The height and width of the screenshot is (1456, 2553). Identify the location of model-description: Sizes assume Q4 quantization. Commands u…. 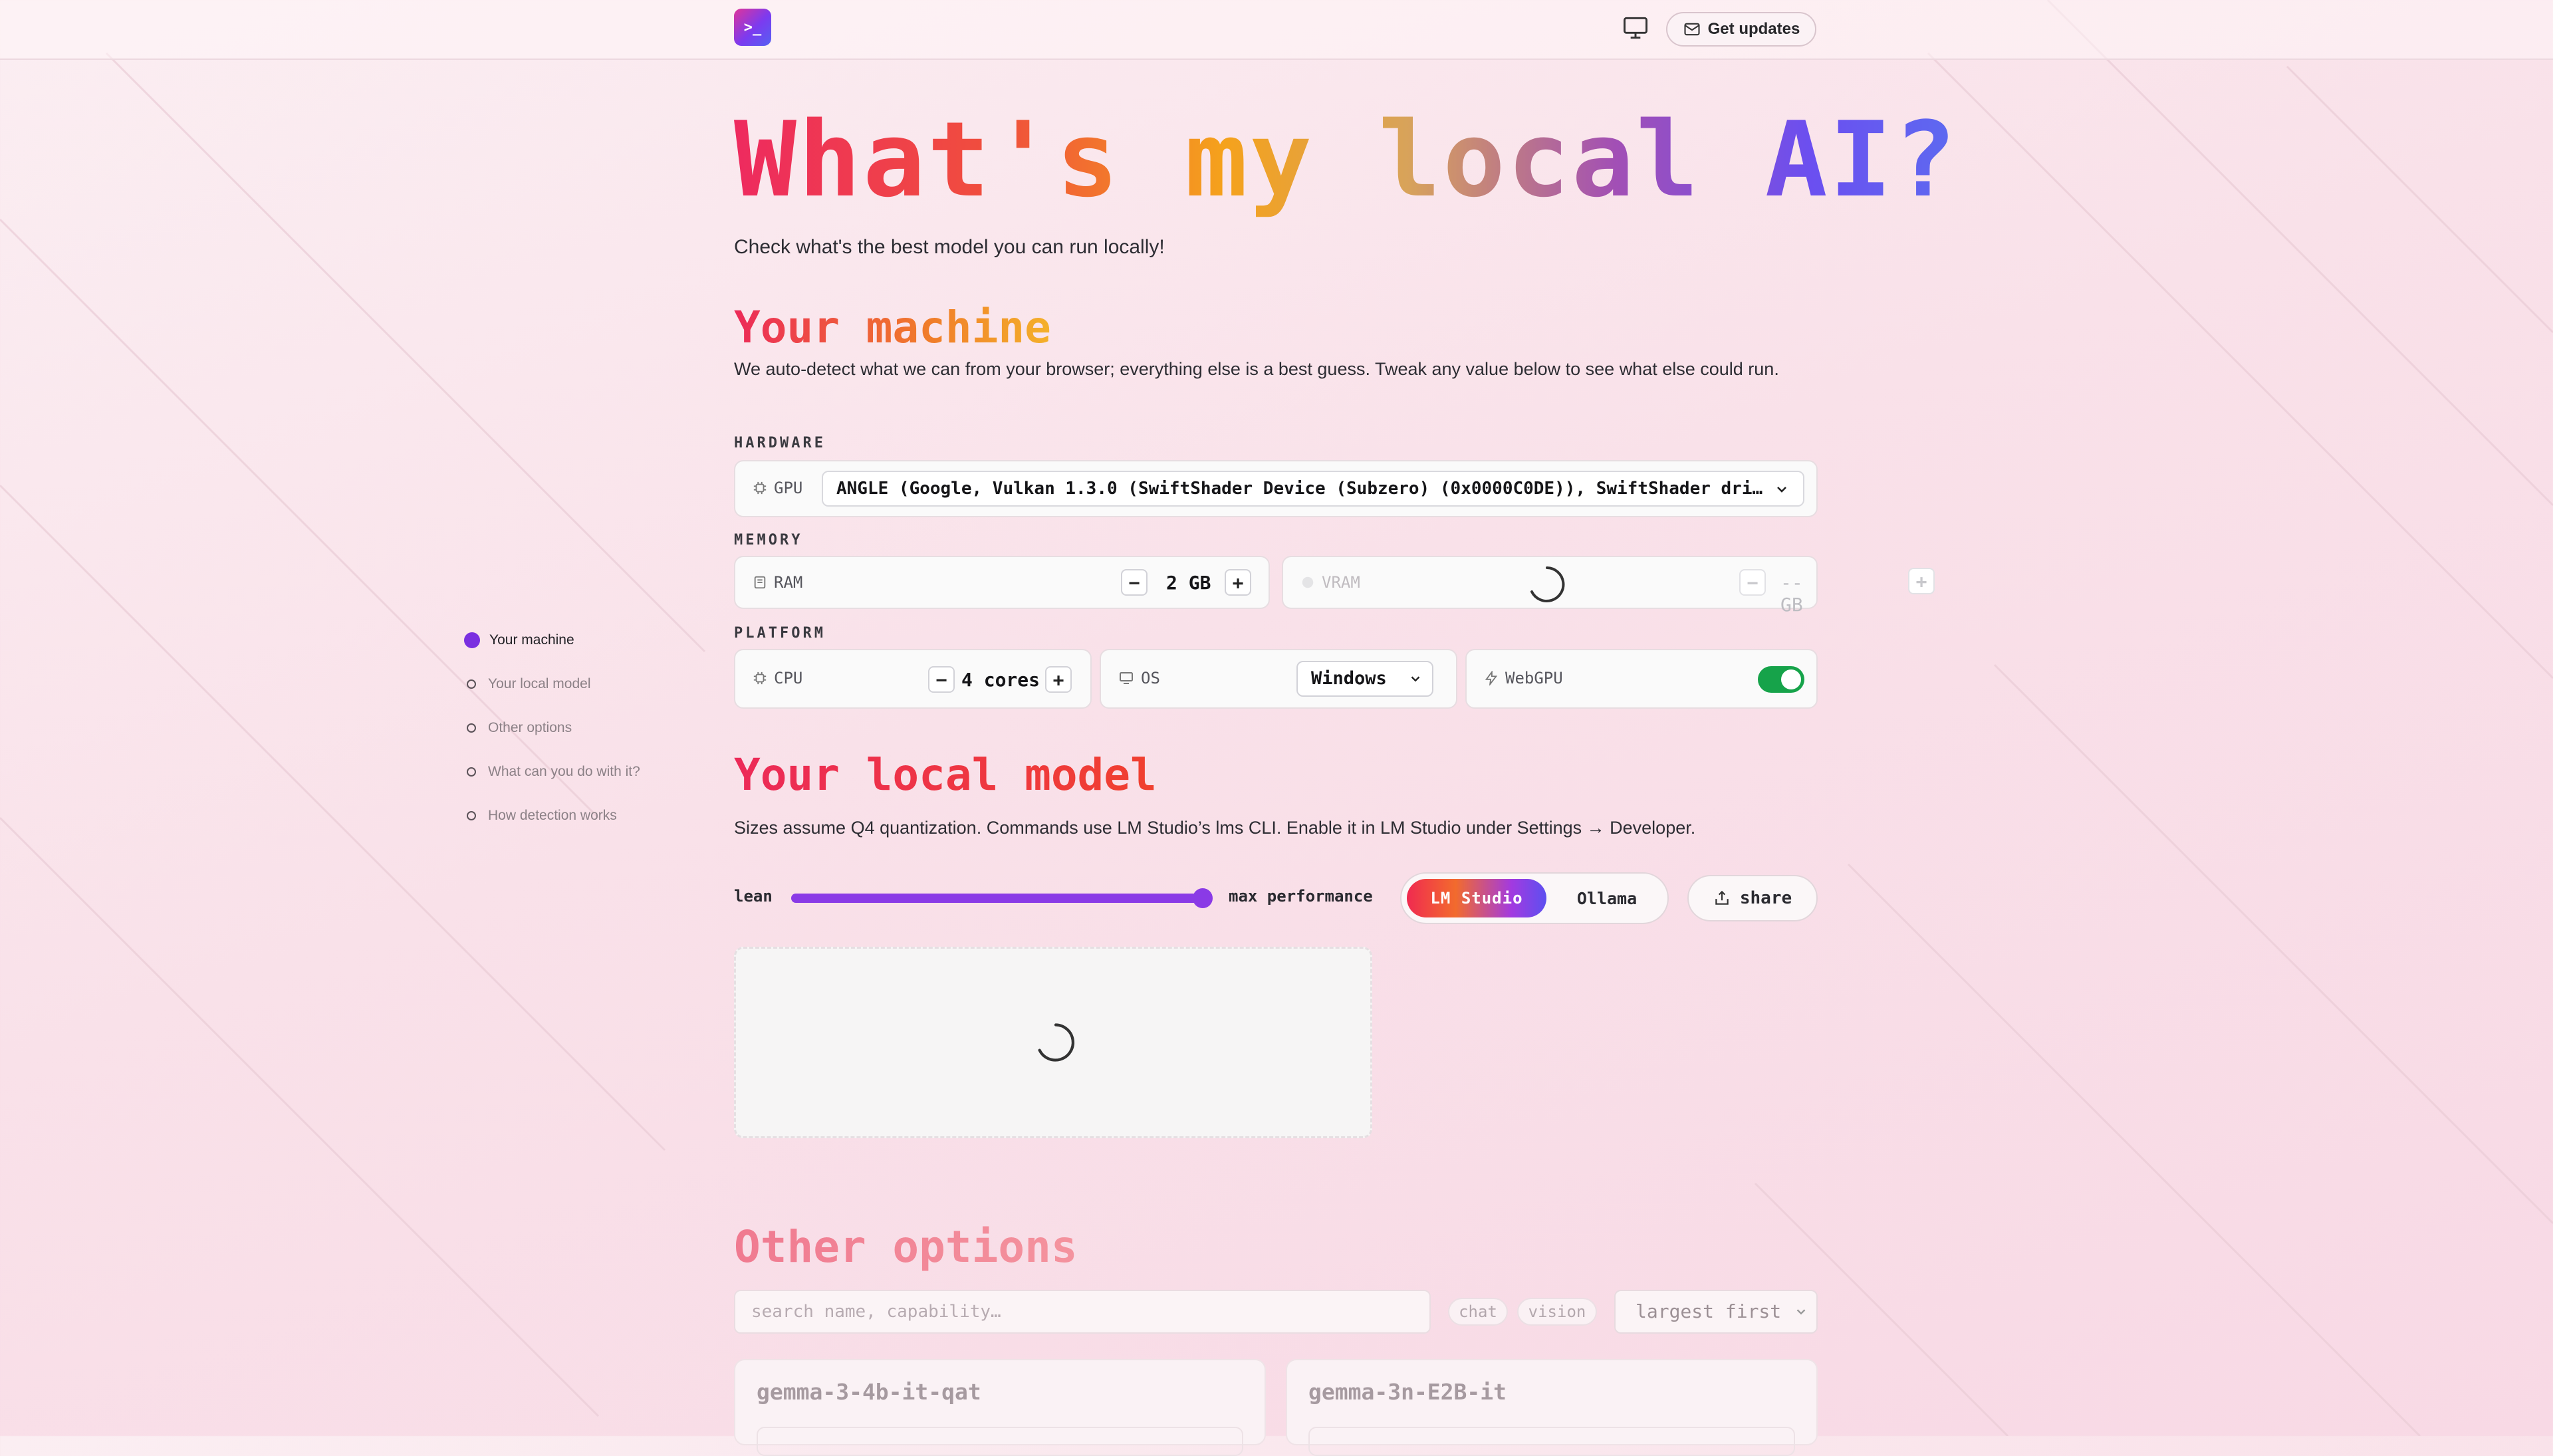
(1215, 828).